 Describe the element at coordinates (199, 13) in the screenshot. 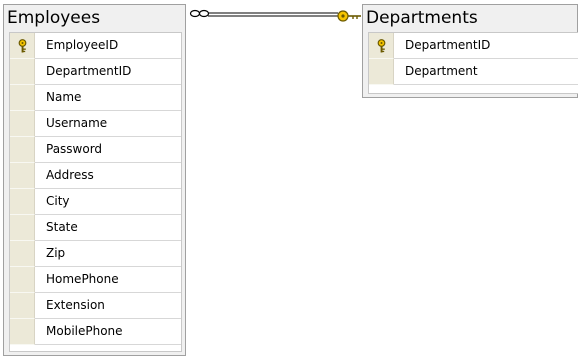

I see `infinity-icon` at that location.